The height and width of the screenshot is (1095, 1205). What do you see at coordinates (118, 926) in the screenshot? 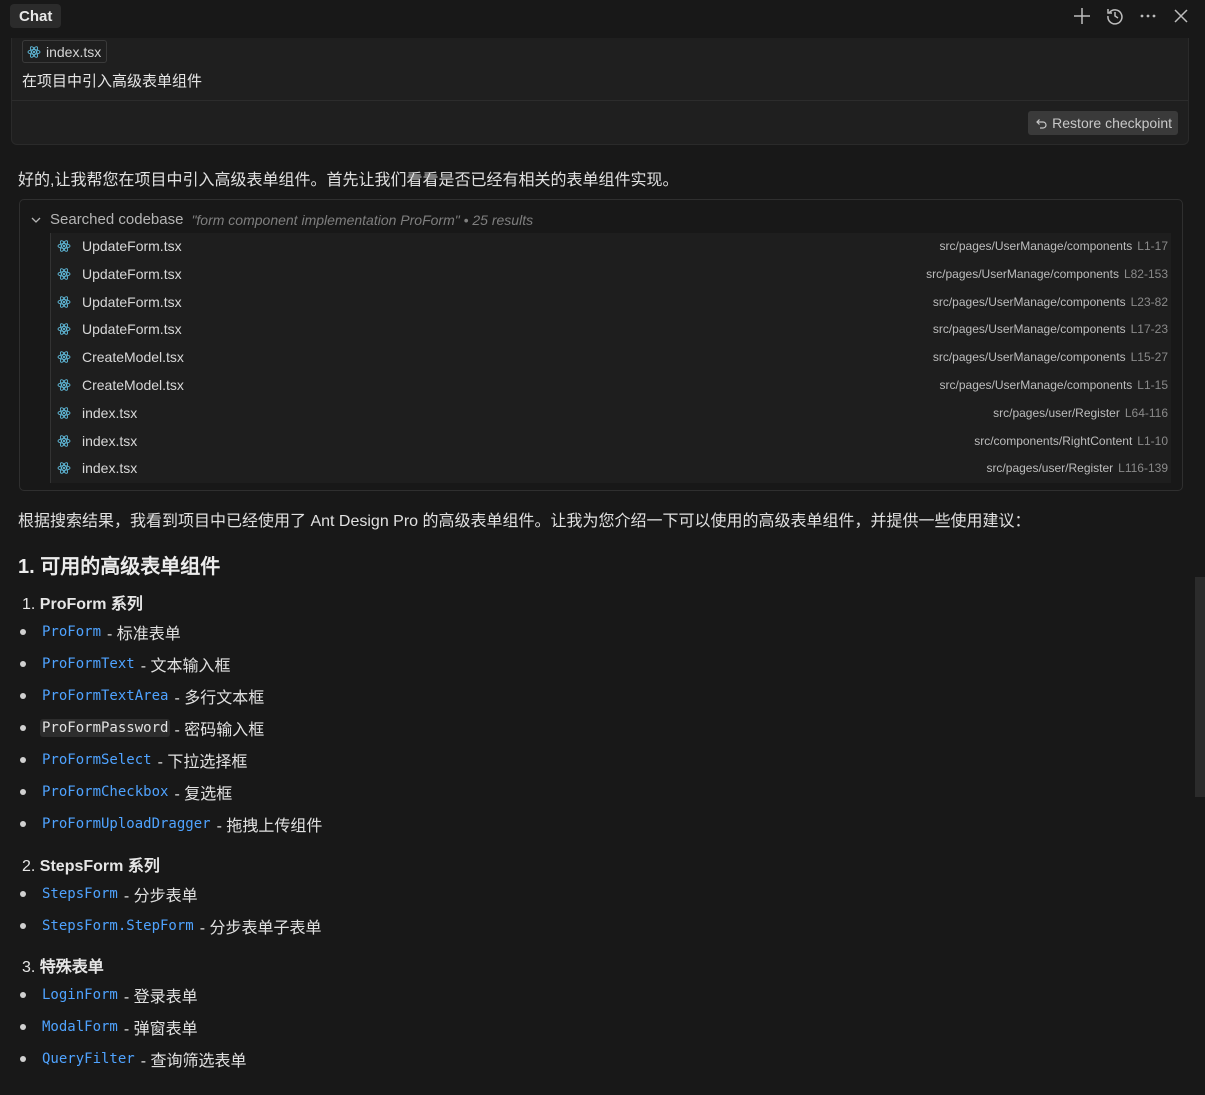
I see `component-code: StepsForm.StepForm` at bounding box center [118, 926].